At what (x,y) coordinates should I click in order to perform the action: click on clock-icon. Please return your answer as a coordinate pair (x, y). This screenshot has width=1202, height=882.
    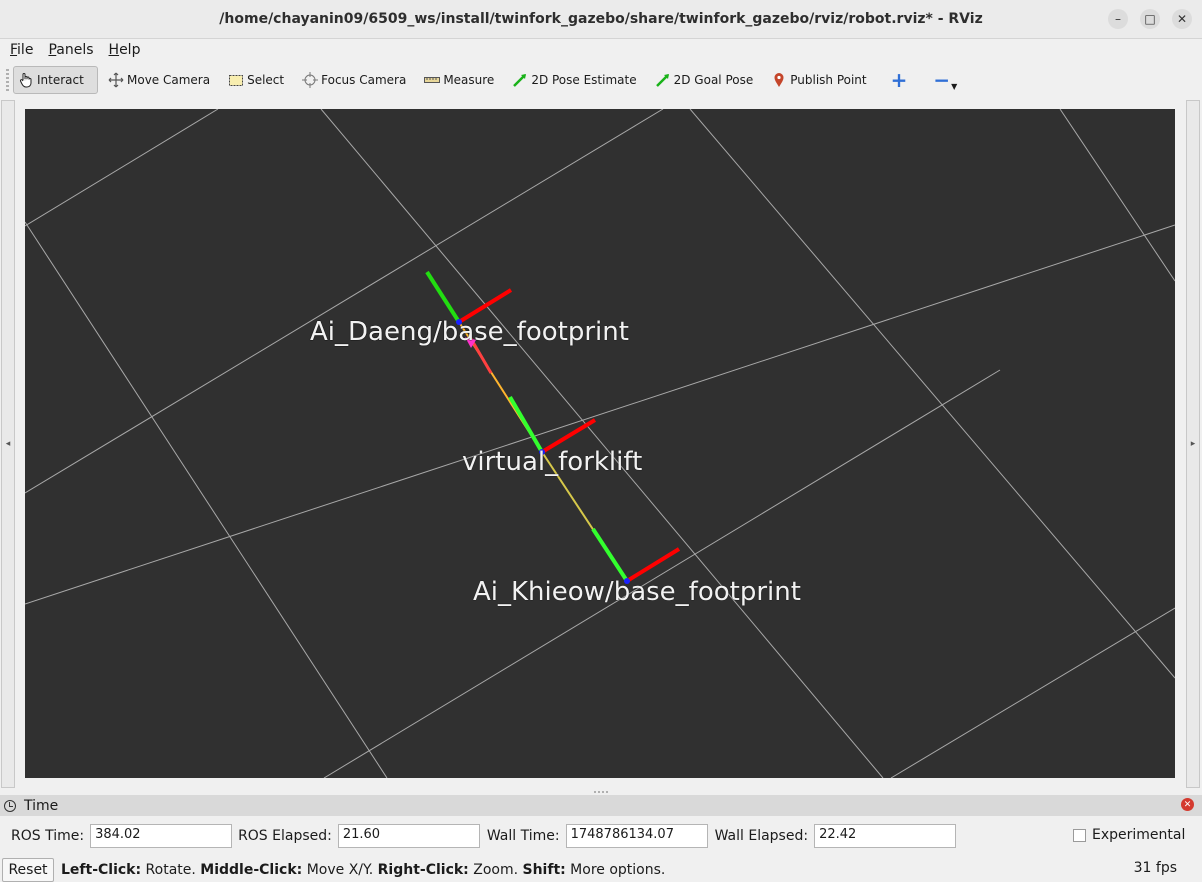
    Looking at the image, I should click on (10, 805).